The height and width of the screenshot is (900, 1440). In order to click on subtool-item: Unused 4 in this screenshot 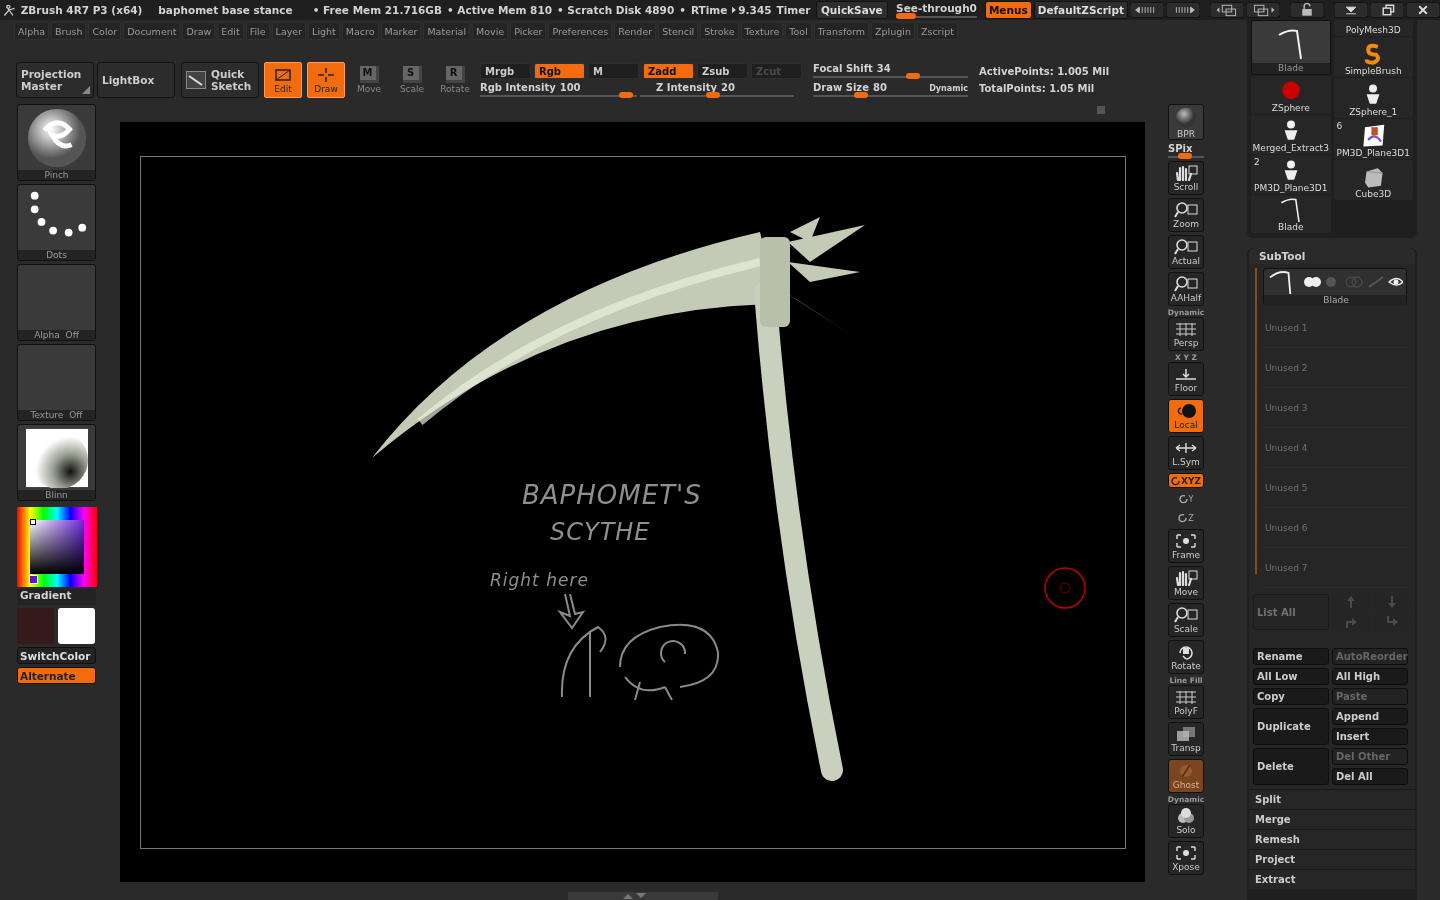, I will do `click(1335, 448)`.